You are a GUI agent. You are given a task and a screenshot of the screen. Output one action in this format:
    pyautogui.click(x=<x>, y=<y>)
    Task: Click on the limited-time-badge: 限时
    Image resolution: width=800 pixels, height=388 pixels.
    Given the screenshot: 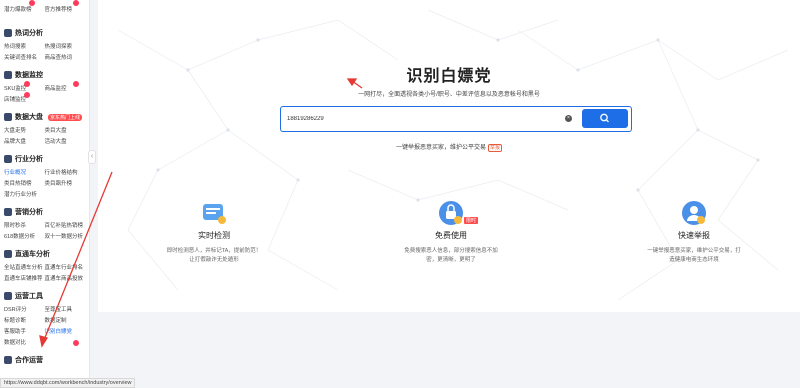 What is the action you would take?
    pyautogui.click(x=471, y=220)
    